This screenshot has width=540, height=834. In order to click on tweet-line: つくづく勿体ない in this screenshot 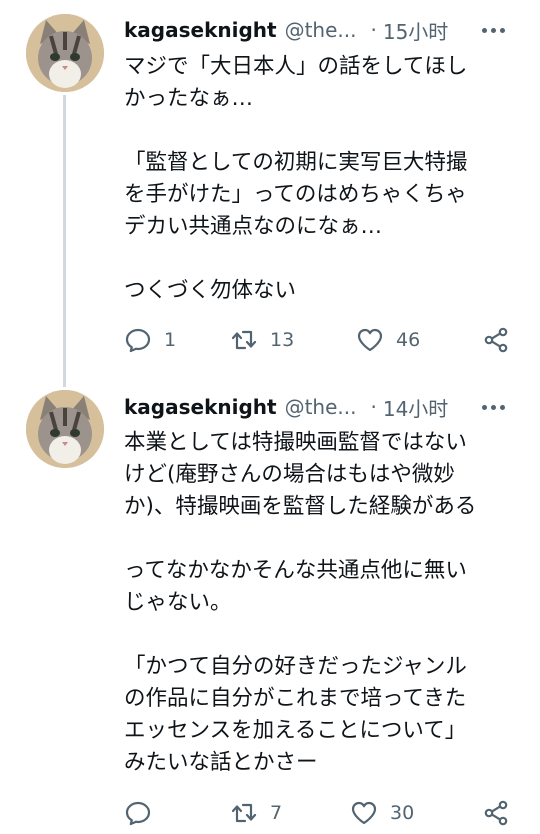, I will do `click(210, 290)`.